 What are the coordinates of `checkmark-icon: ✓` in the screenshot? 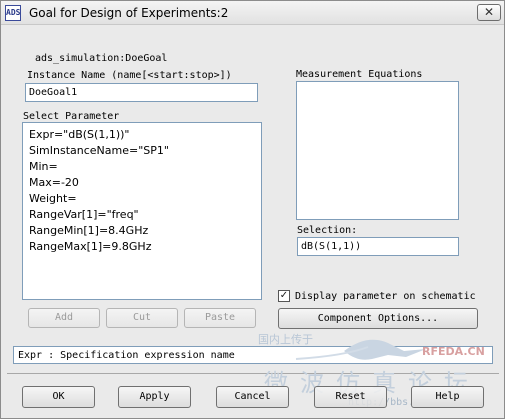 It's located at (284, 295).